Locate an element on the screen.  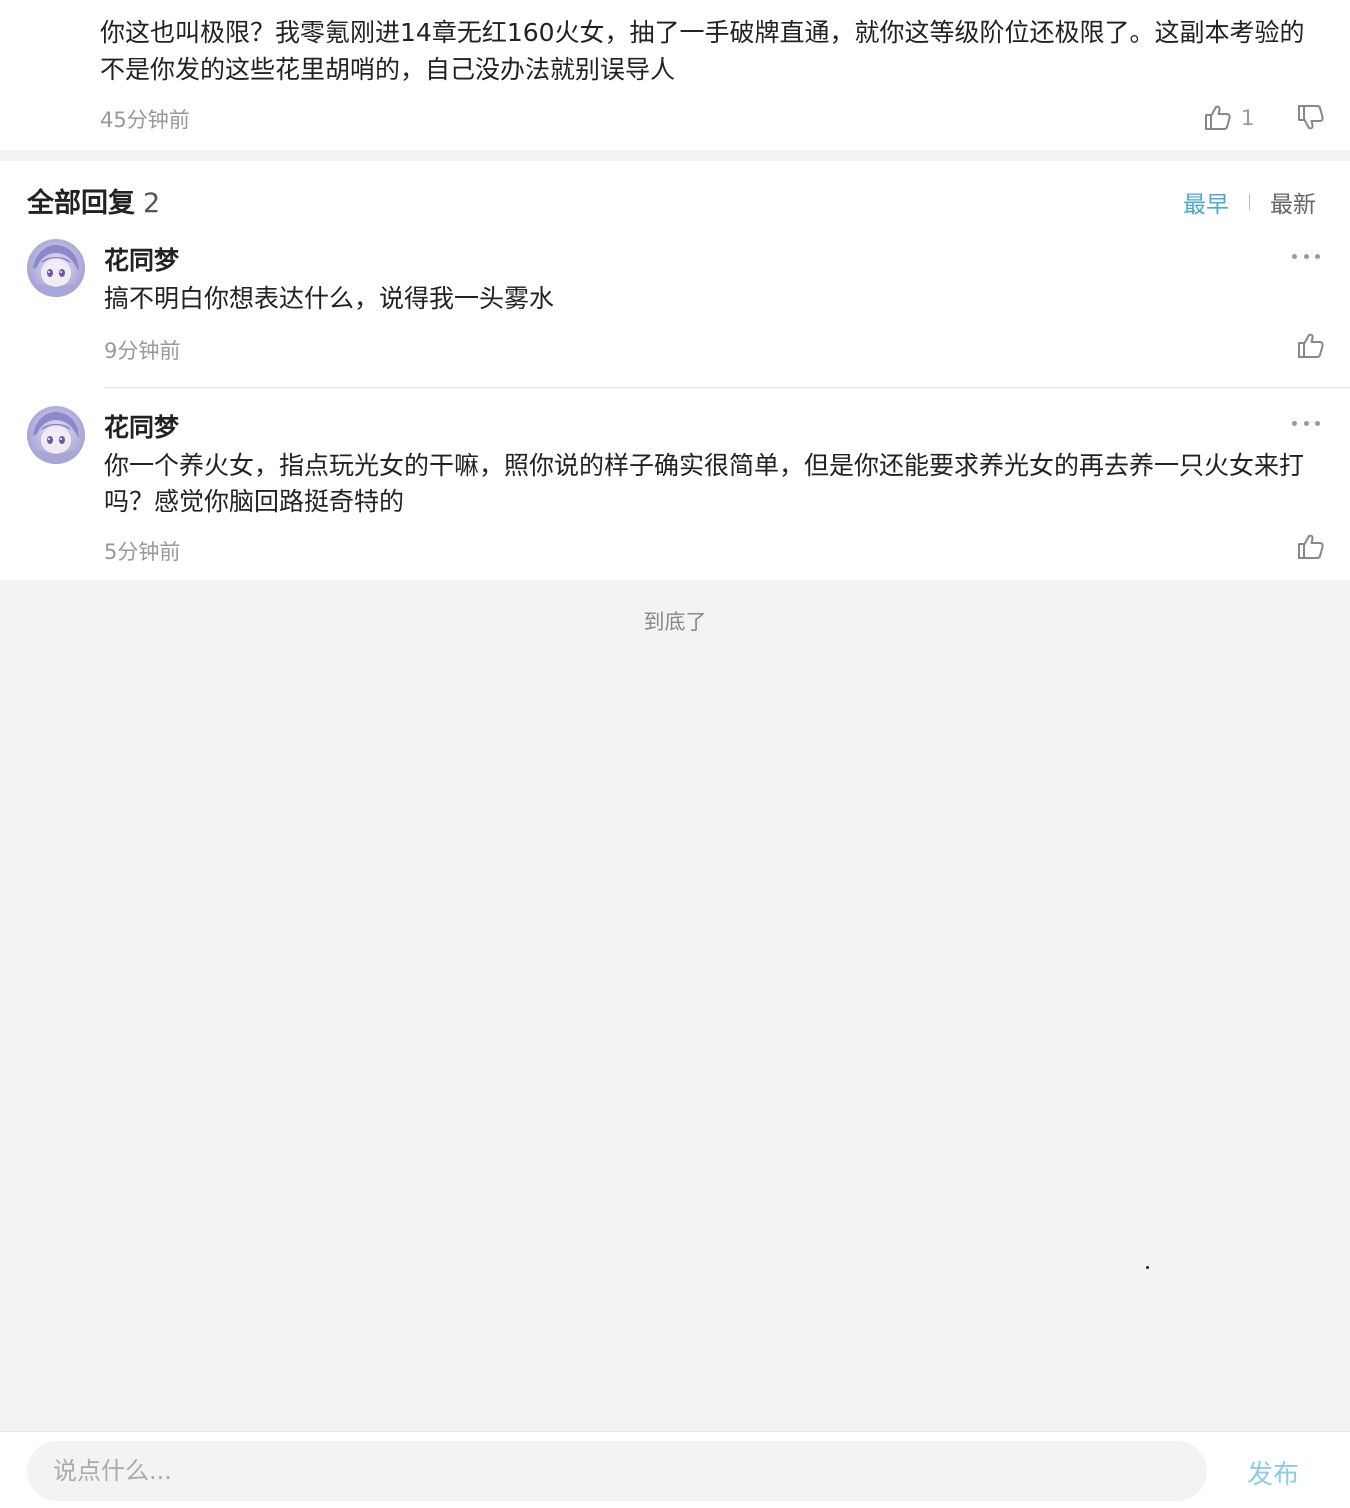
comment-bar: 发布 is located at coordinates (675, 1469).